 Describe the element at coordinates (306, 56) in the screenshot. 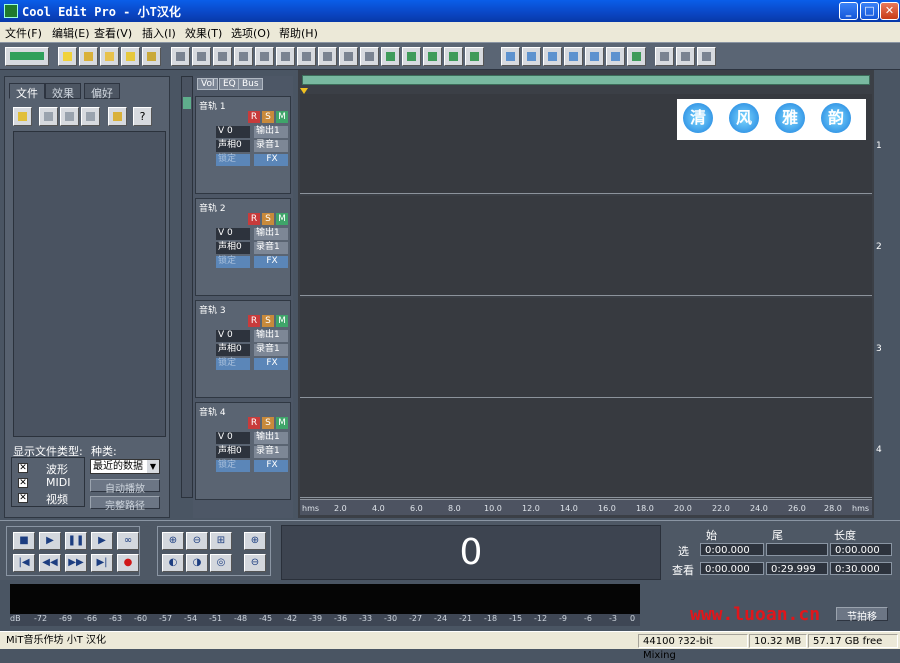

I see `envelope-icon` at that location.